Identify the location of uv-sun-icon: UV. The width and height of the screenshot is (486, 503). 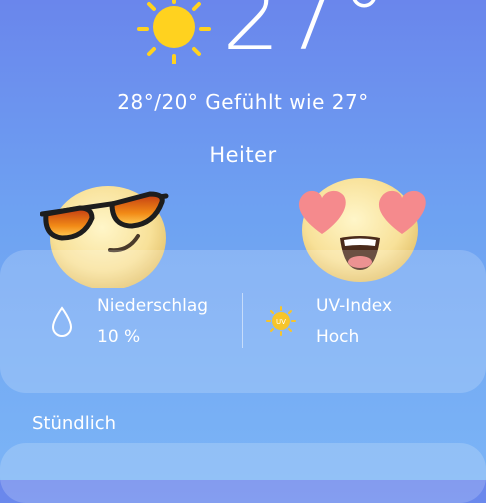
(281, 321).